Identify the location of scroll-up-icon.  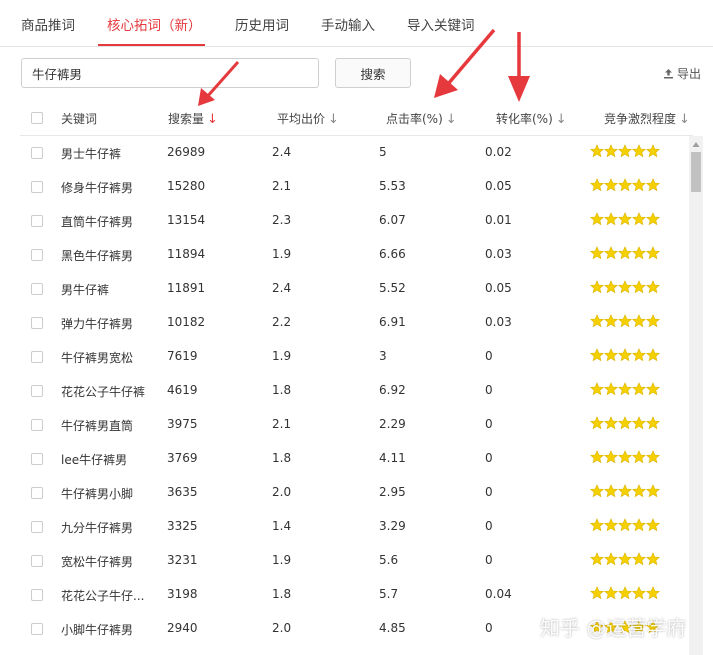
(696, 142).